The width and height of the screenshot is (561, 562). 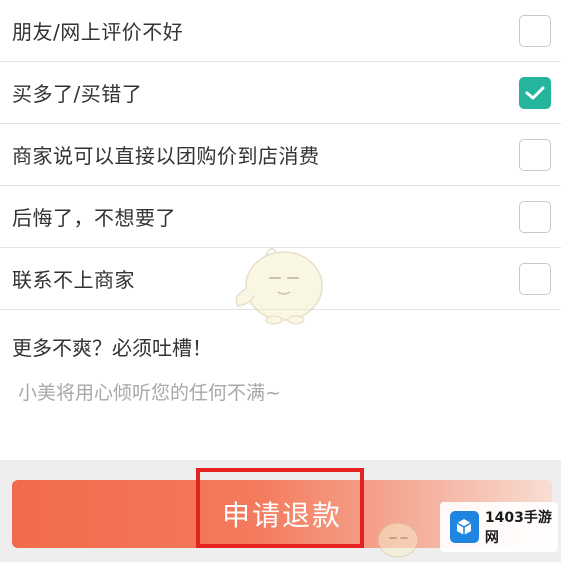 What do you see at coordinates (280, 93) in the screenshot?
I see `reason-item-bought-wrong: 买多了/买错了` at bounding box center [280, 93].